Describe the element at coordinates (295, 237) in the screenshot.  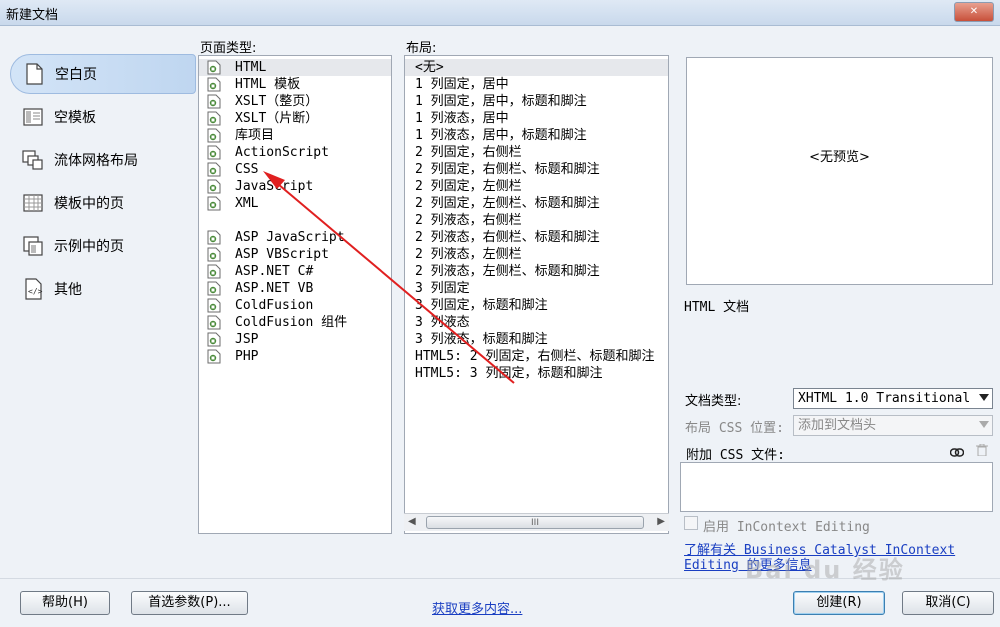
I see `page-type-item: ASP JavaScript` at that location.